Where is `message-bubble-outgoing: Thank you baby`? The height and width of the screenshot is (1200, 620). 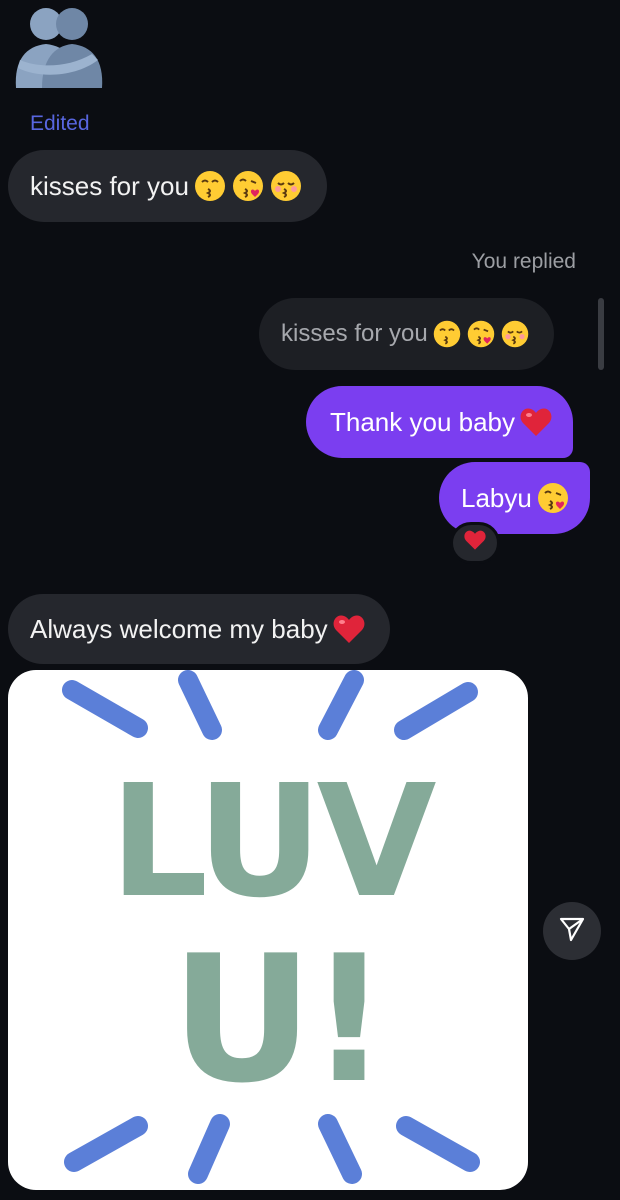 message-bubble-outgoing: Thank you baby is located at coordinates (440, 422).